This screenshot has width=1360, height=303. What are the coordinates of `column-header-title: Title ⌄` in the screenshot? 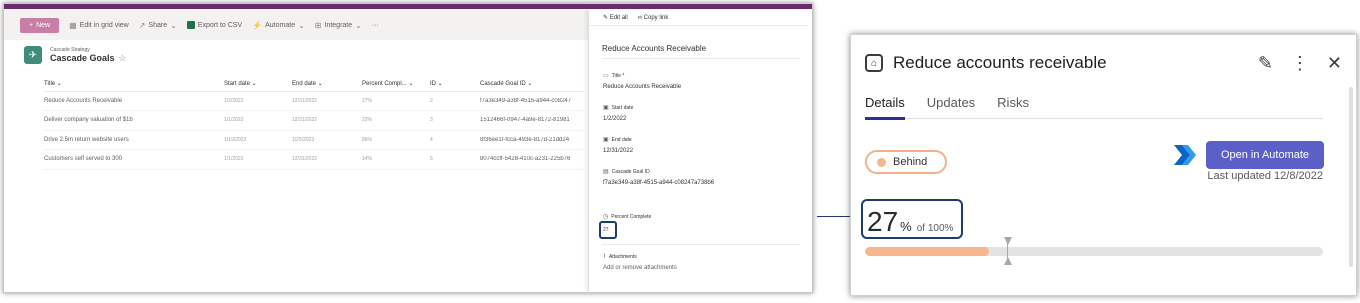 It's located at (134, 84).